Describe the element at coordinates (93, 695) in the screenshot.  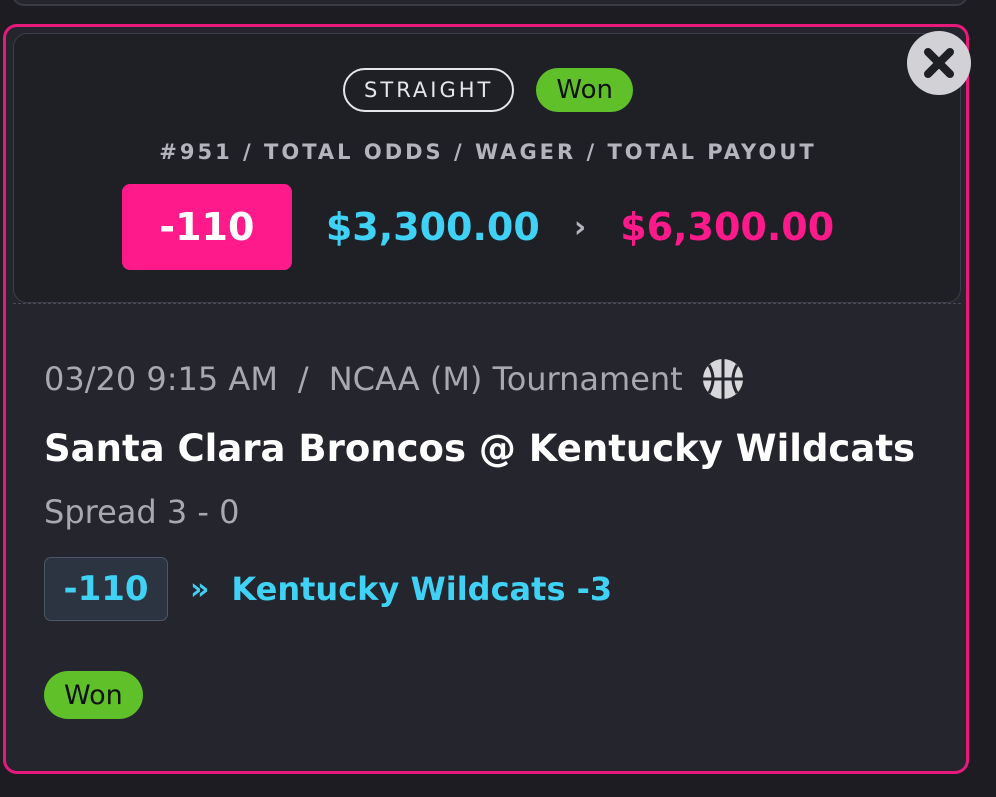
I see `leg-status-badge: Won` at that location.